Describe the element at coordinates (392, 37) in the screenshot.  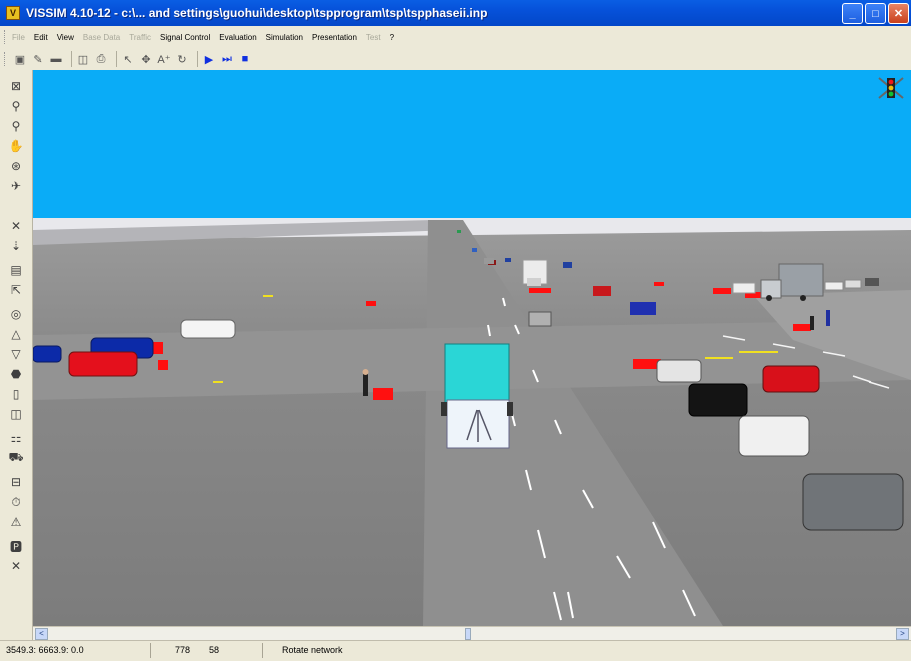
I see `menu-help: ?` at that location.